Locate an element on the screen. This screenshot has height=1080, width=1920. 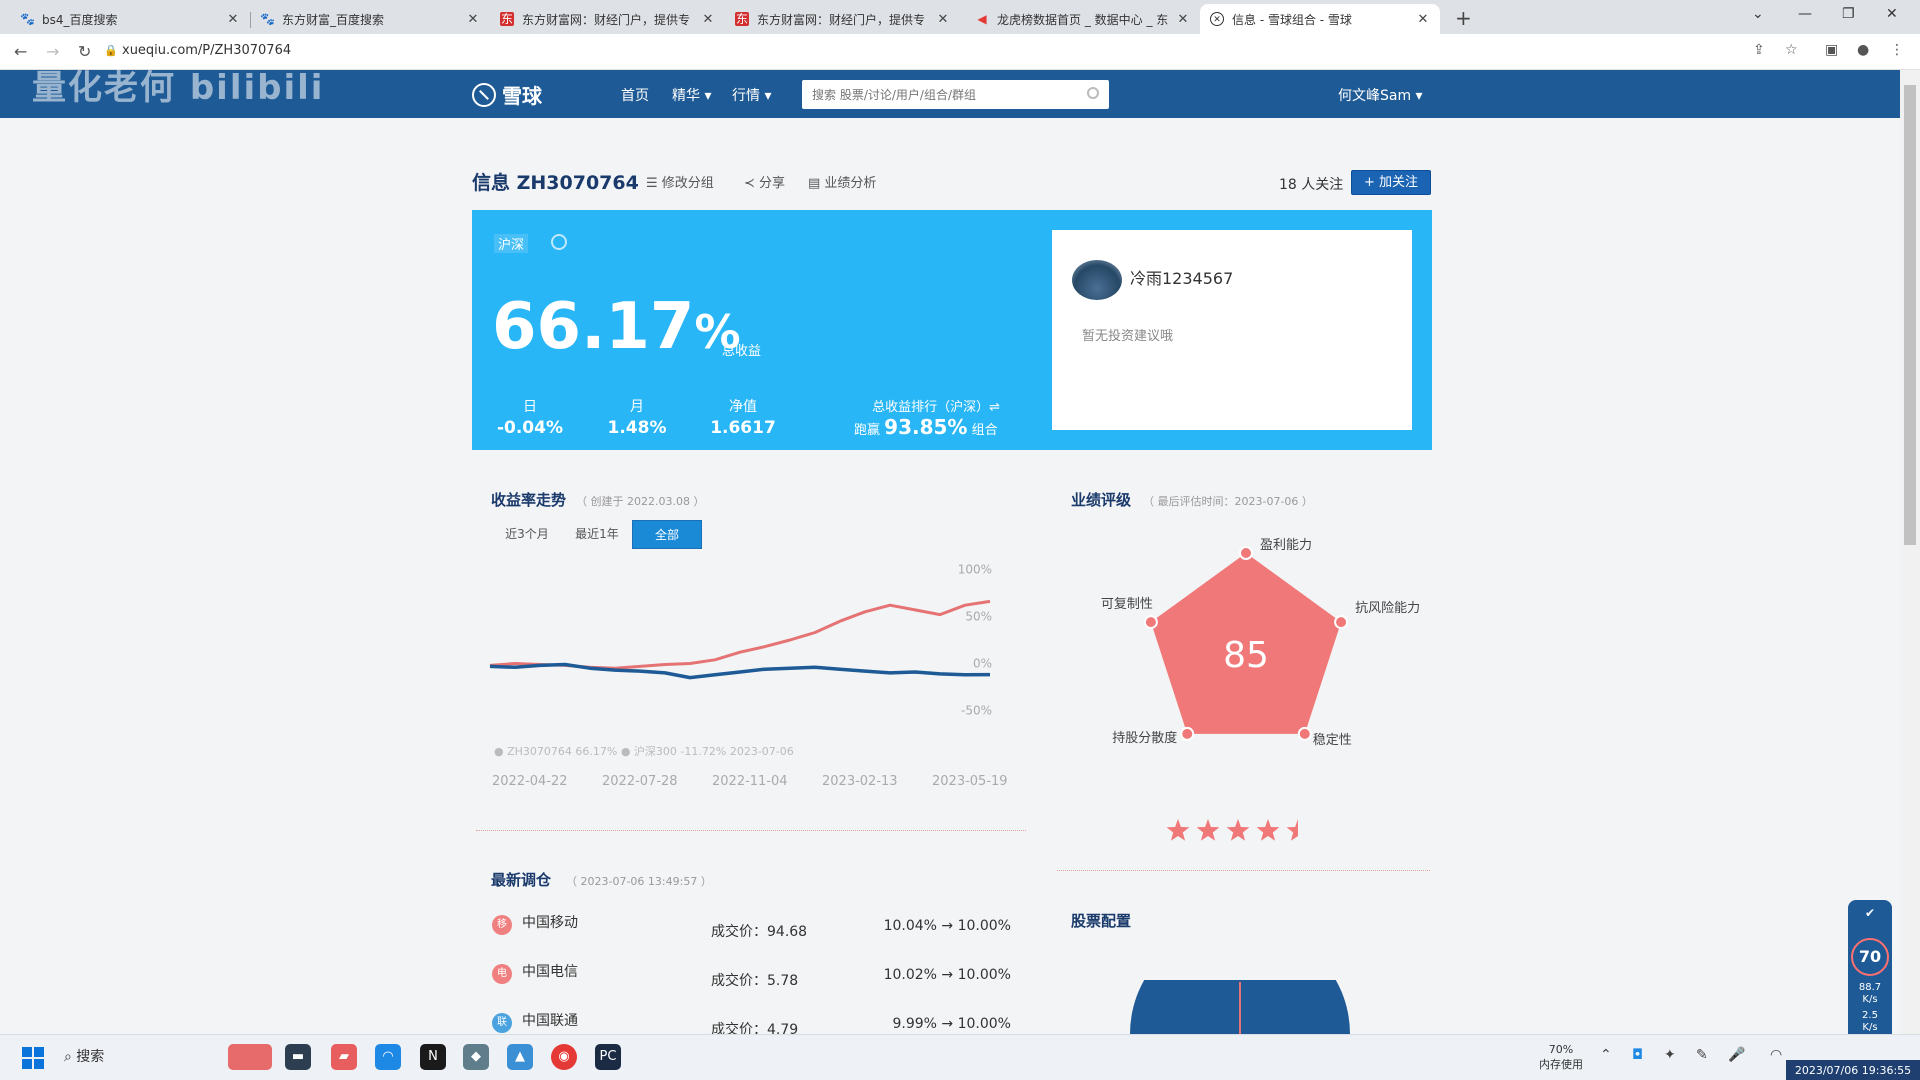
xueqiu-logo: 雪球 is located at coordinates (507, 94).